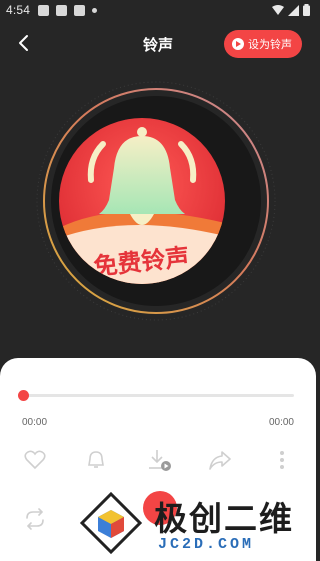 The width and height of the screenshot is (320, 561). What do you see at coordinates (281, 422) in the screenshot?
I see `total-time: 00:00` at bounding box center [281, 422].